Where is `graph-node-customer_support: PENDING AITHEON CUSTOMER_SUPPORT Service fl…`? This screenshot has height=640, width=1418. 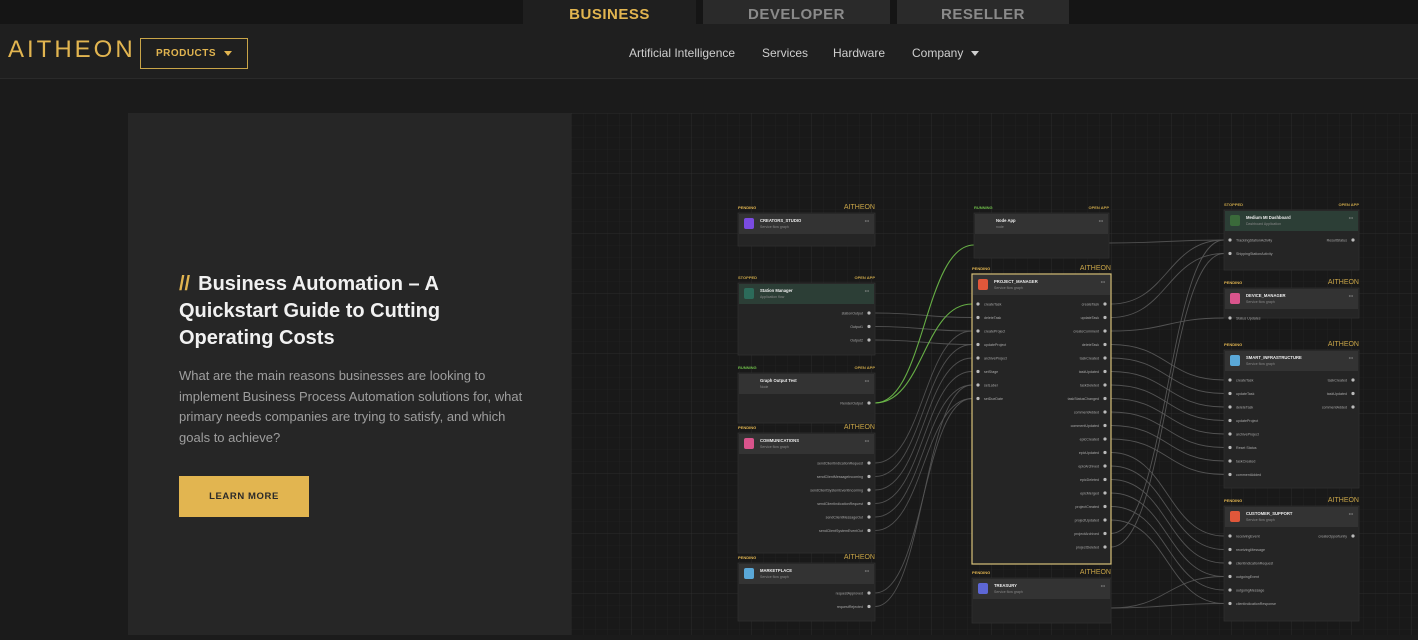
graph-node-customer_support: PENDING AITHEON CUSTOMER_SUPPORT Service fl… is located at coordinates (1291, 559).